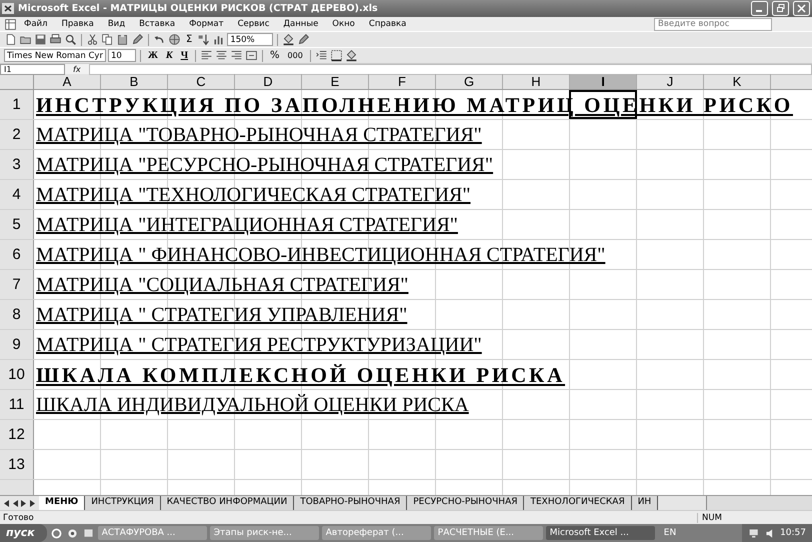 The width and height of the screenshot is (812, 542). What do you see at coordinates (92, 39) in the screenshot?
I see `scissors-icon` at bounding box center [92, 39].